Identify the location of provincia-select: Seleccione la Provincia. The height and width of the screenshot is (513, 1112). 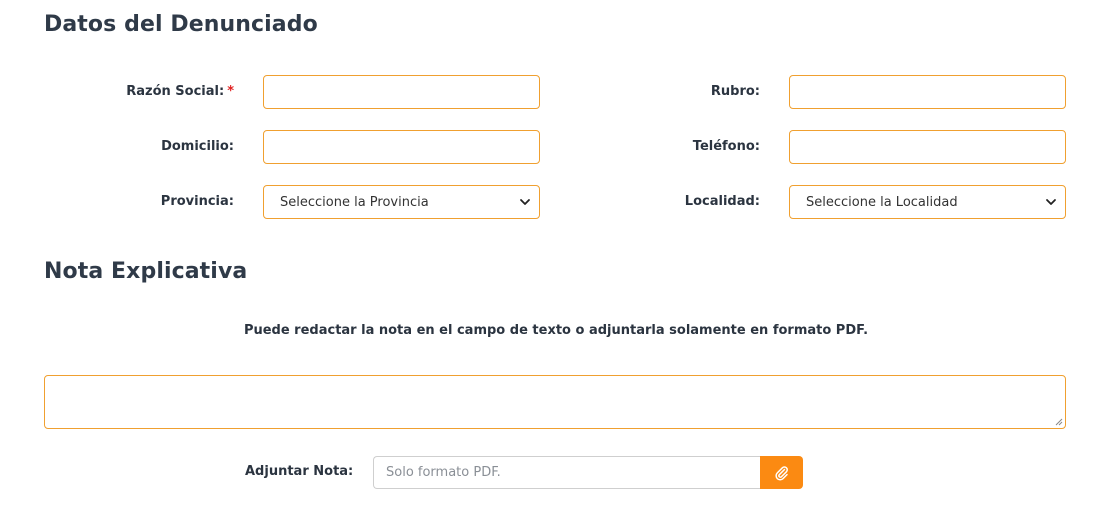
(401, 202).